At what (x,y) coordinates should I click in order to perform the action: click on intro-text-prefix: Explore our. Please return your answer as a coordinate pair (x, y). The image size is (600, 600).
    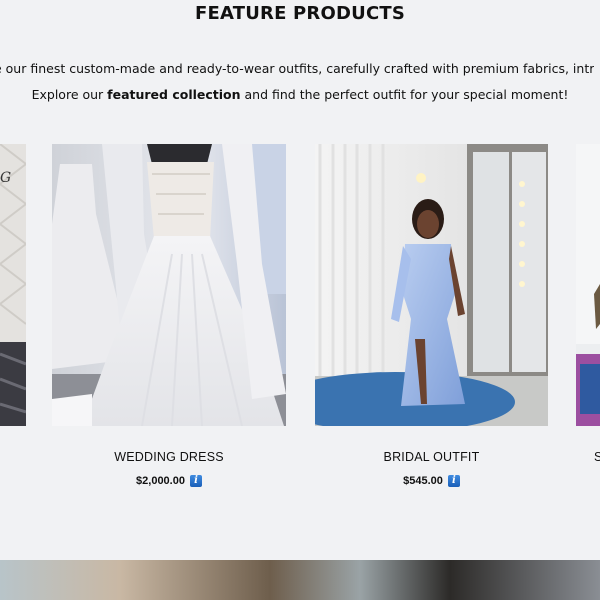
    Looking at the image, I should click on (69, 94).